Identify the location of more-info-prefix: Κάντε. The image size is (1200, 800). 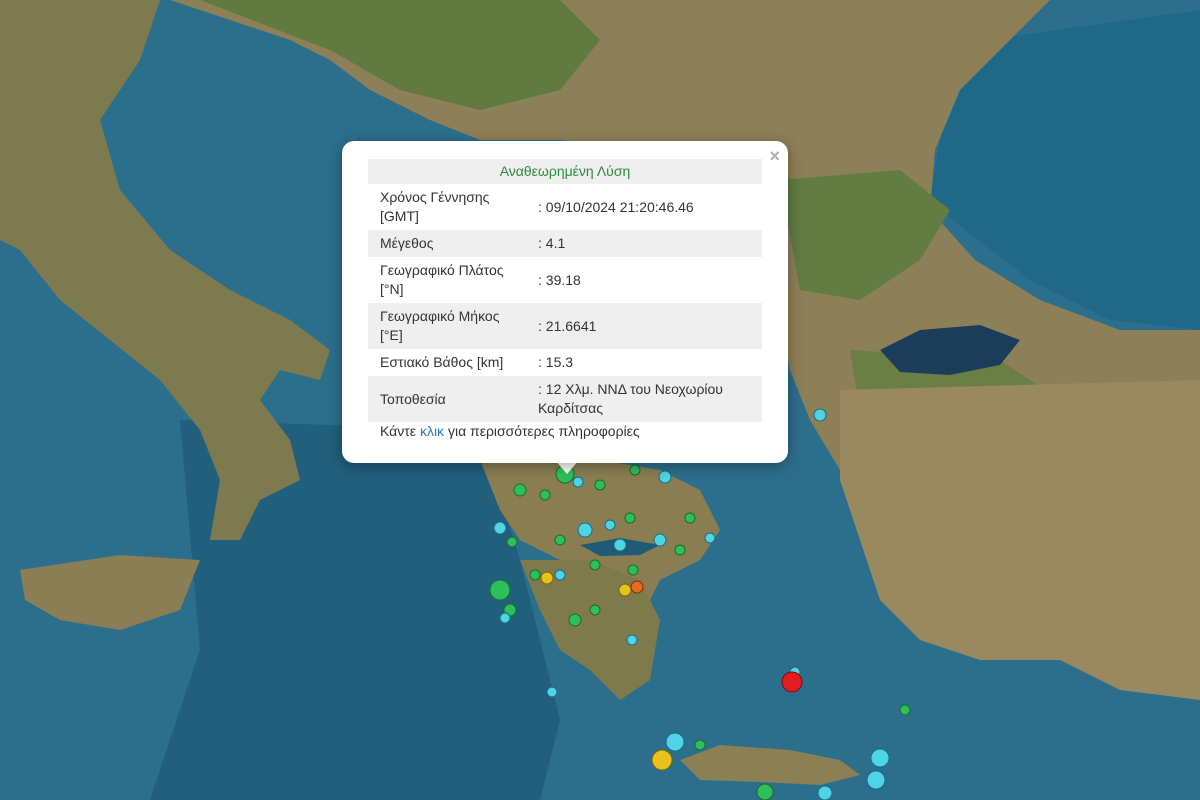
(398, 431).